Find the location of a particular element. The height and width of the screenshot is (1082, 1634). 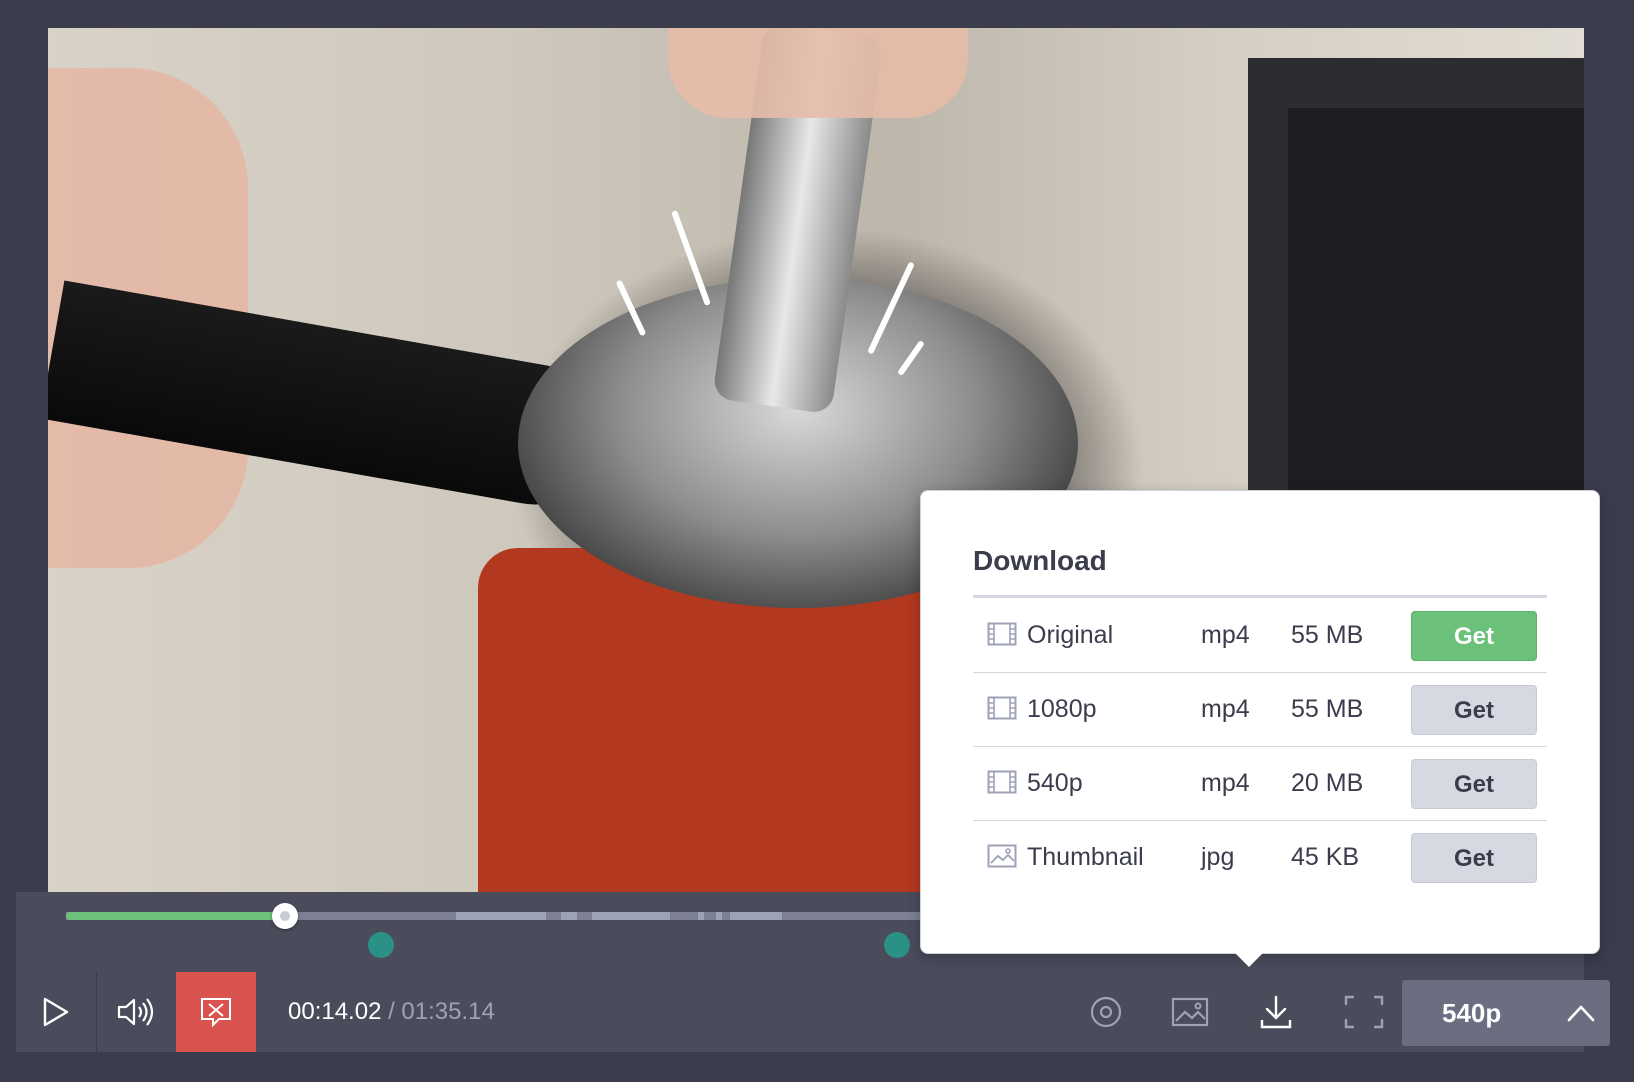

chevron-up-icon is located at coordinates (1581, 1013).